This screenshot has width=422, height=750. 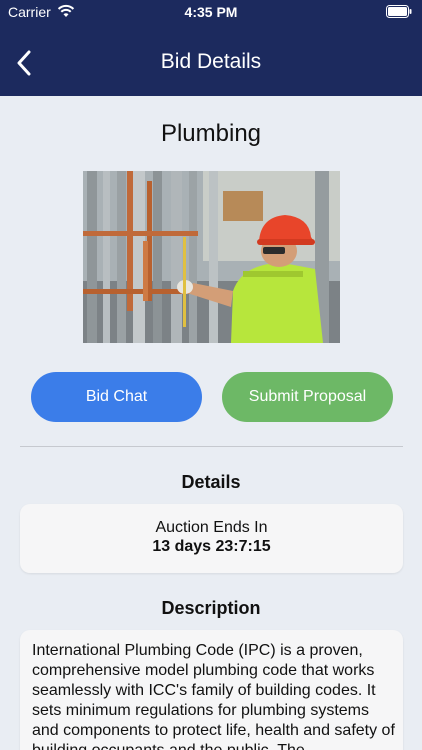 What do you see at coordinates (116, 397) in the screenshot?
I see `bid-chat-button: Bid Chat` at bounding box center [116, 397].